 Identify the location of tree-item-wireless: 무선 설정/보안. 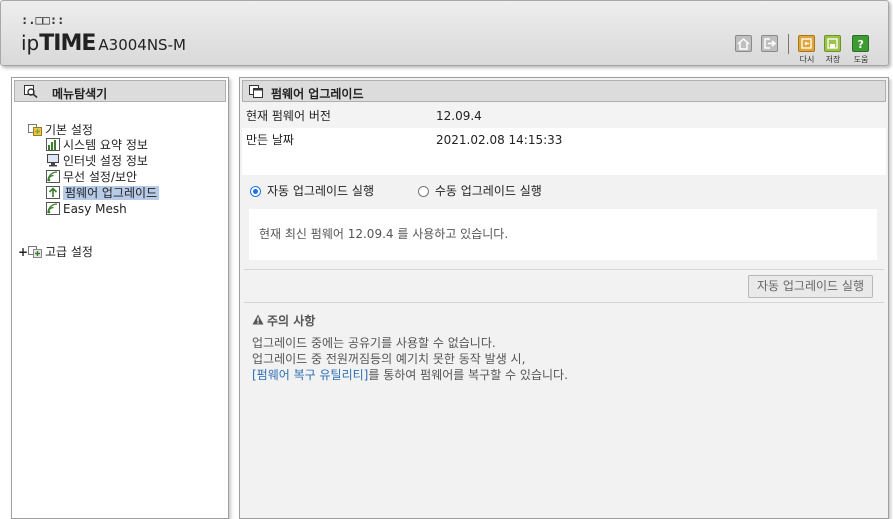
(91, 177).